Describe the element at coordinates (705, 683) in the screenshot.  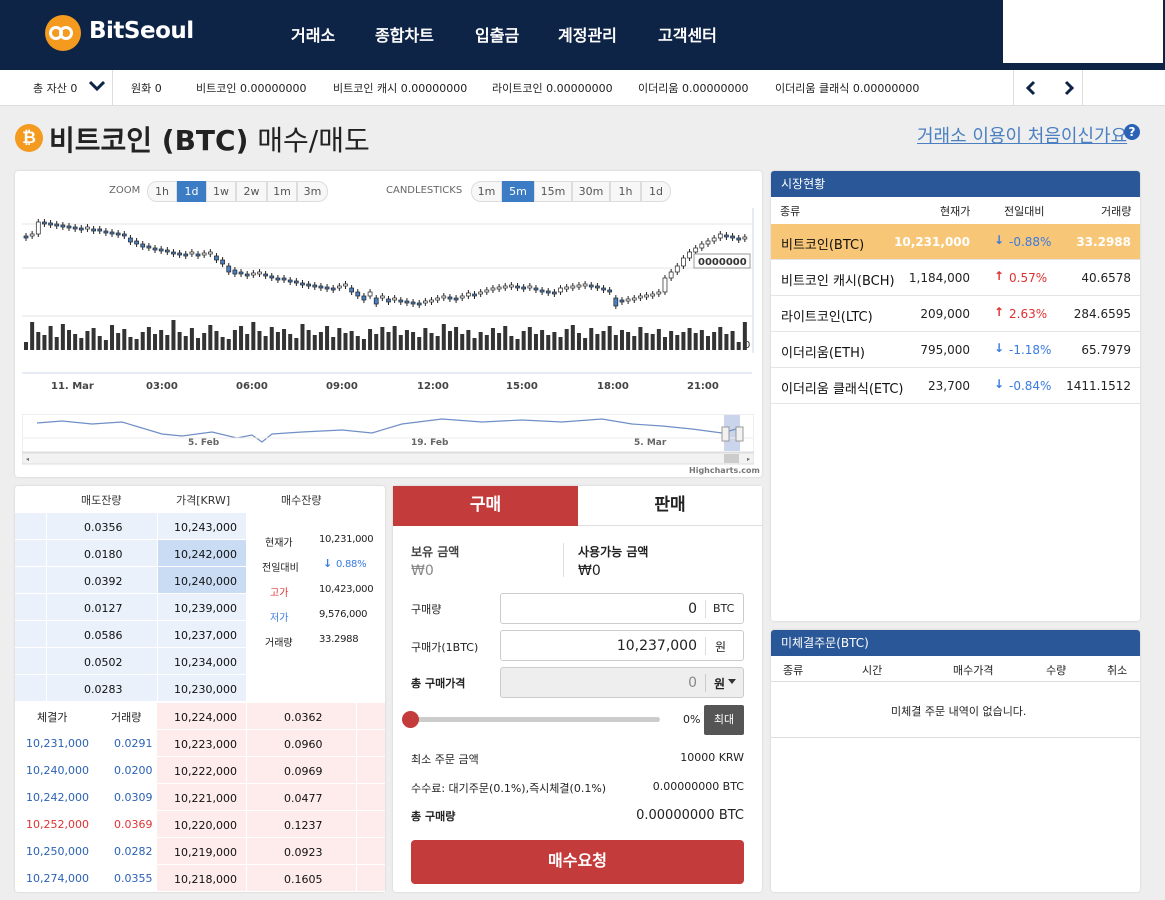
I see `total-unit-divider` at that location.